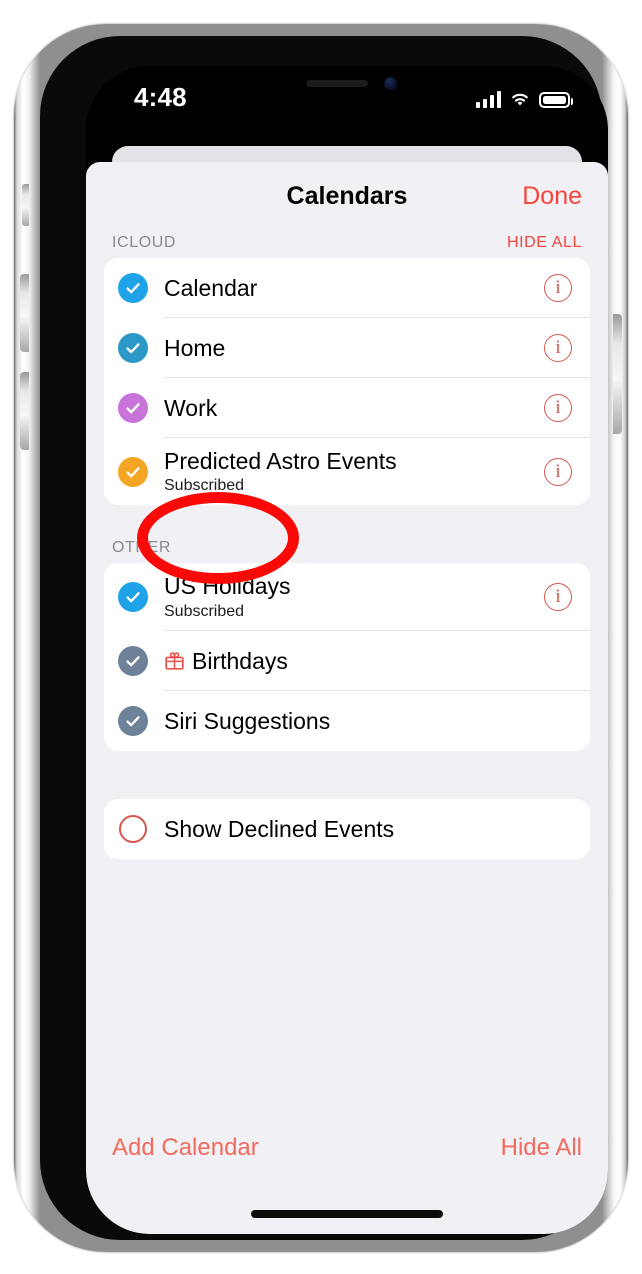 This screenshot has width=642, height=1274. What do you see at coordinates (25, 205) in the screenshot?
I see `mute-switch-button` at bounding box center [25, 205].